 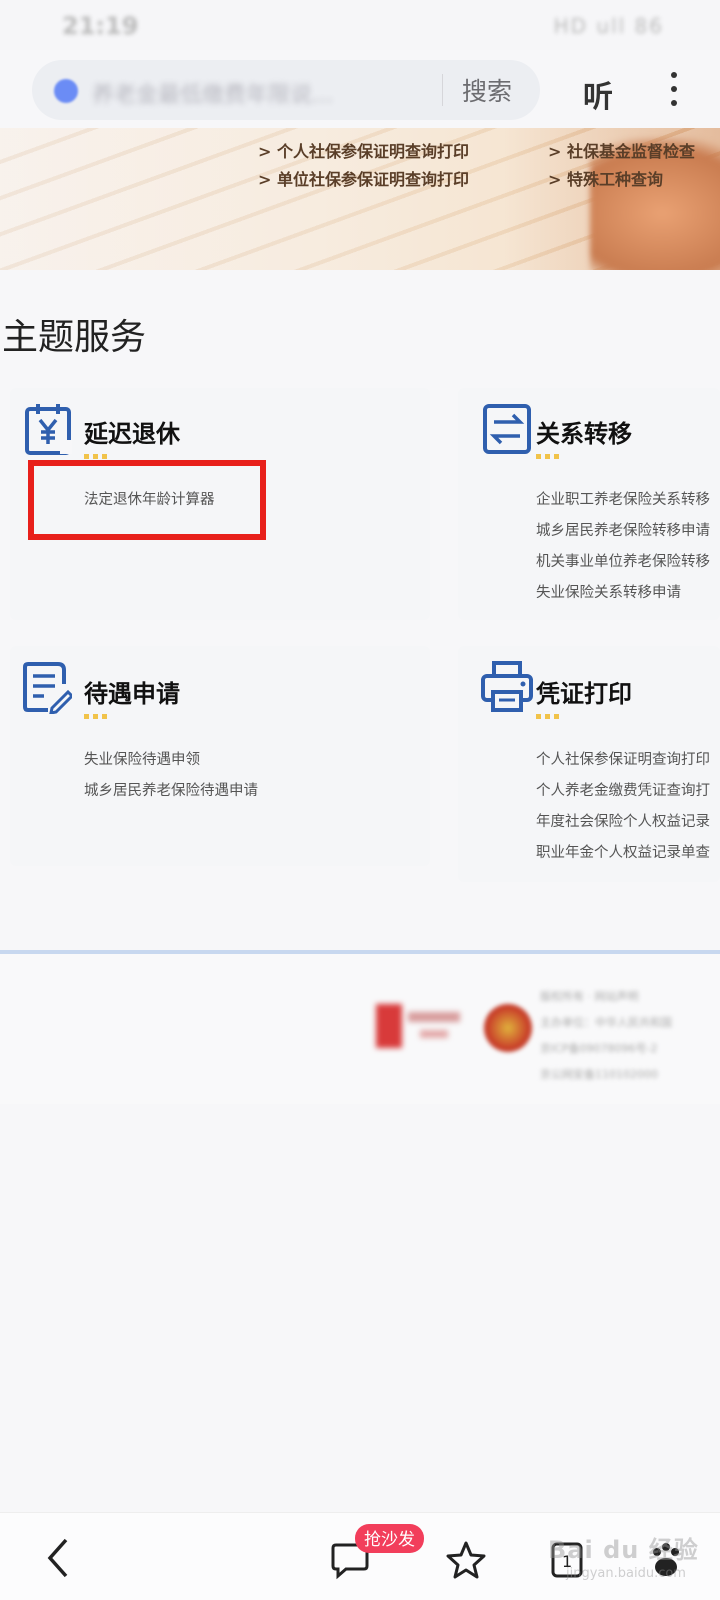 What do you see at coordinates (674, 92) in the screenshot?
I see `more-menu-icon` at bounding box center [674, 92].